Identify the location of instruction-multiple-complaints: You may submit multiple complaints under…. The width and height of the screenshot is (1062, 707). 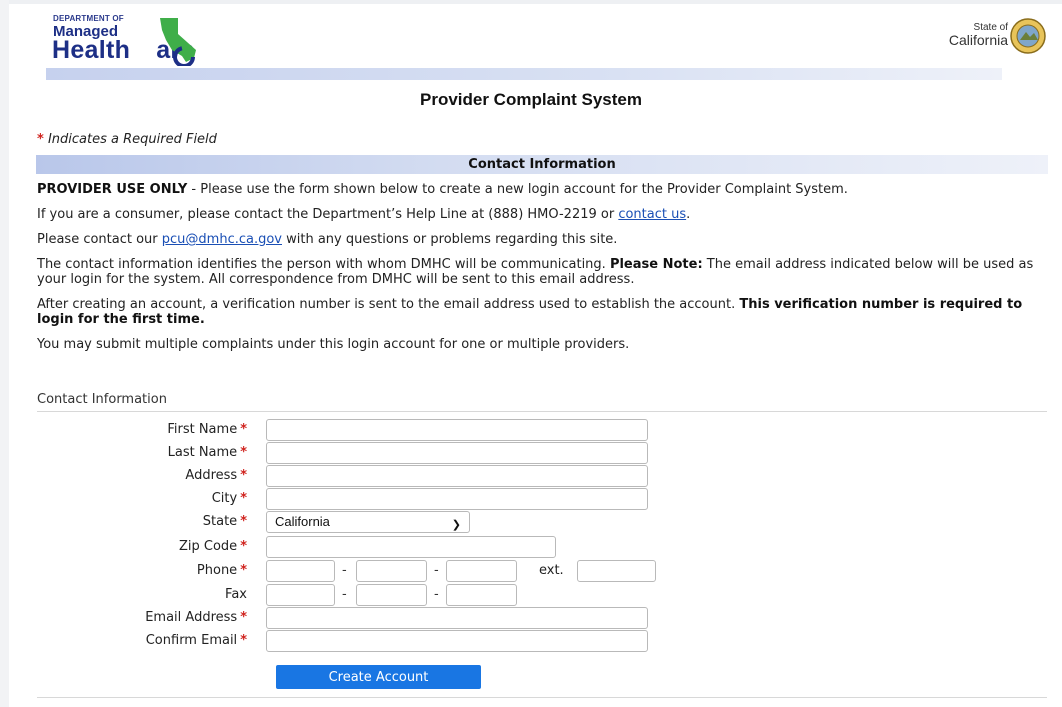
(333, 344).